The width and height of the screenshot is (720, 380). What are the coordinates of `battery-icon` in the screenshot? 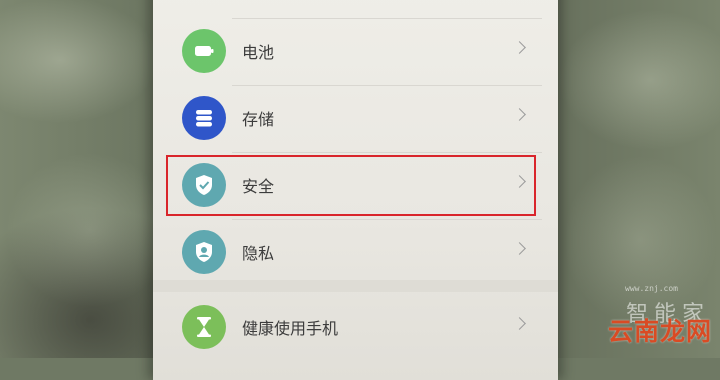 It's located at (204, 51).